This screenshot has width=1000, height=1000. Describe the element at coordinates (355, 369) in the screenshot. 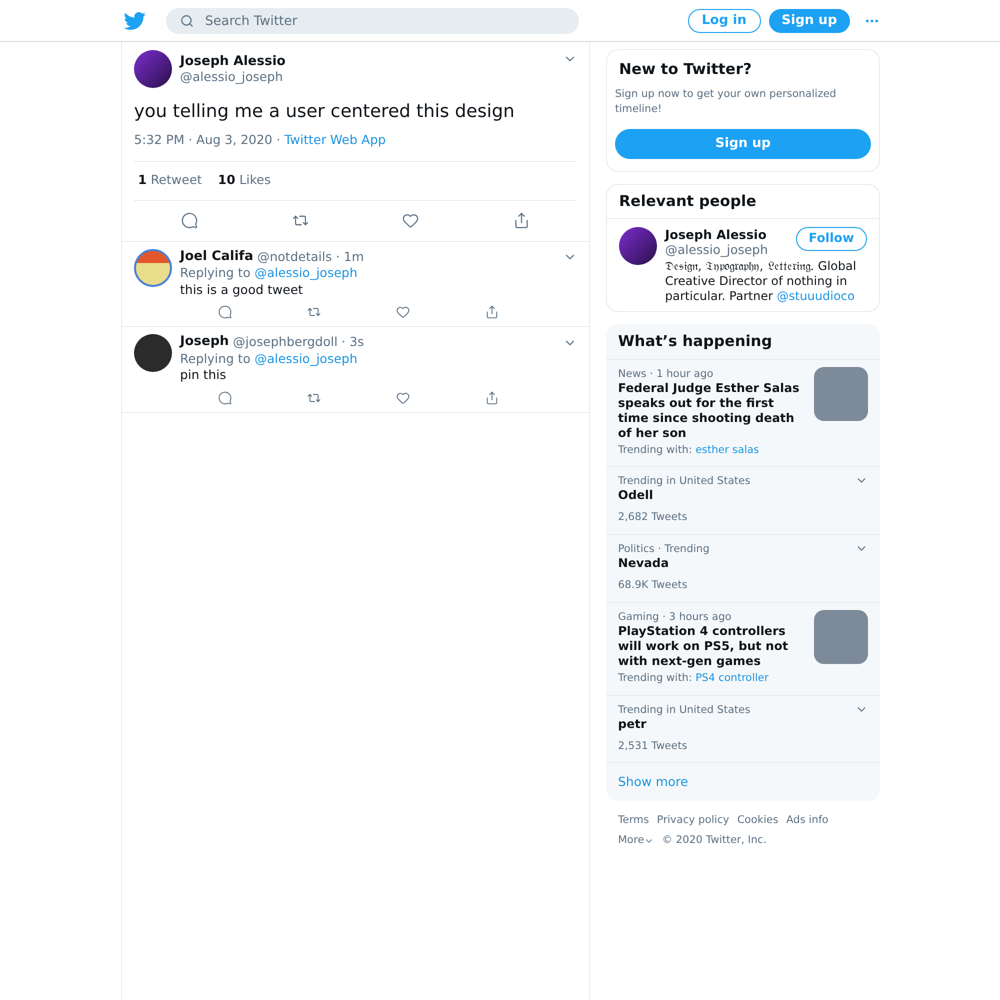

I see `reply-tweet: Joseph @josephbergdoll · 3s Replying to @alessio_joseph pin this` at that location.